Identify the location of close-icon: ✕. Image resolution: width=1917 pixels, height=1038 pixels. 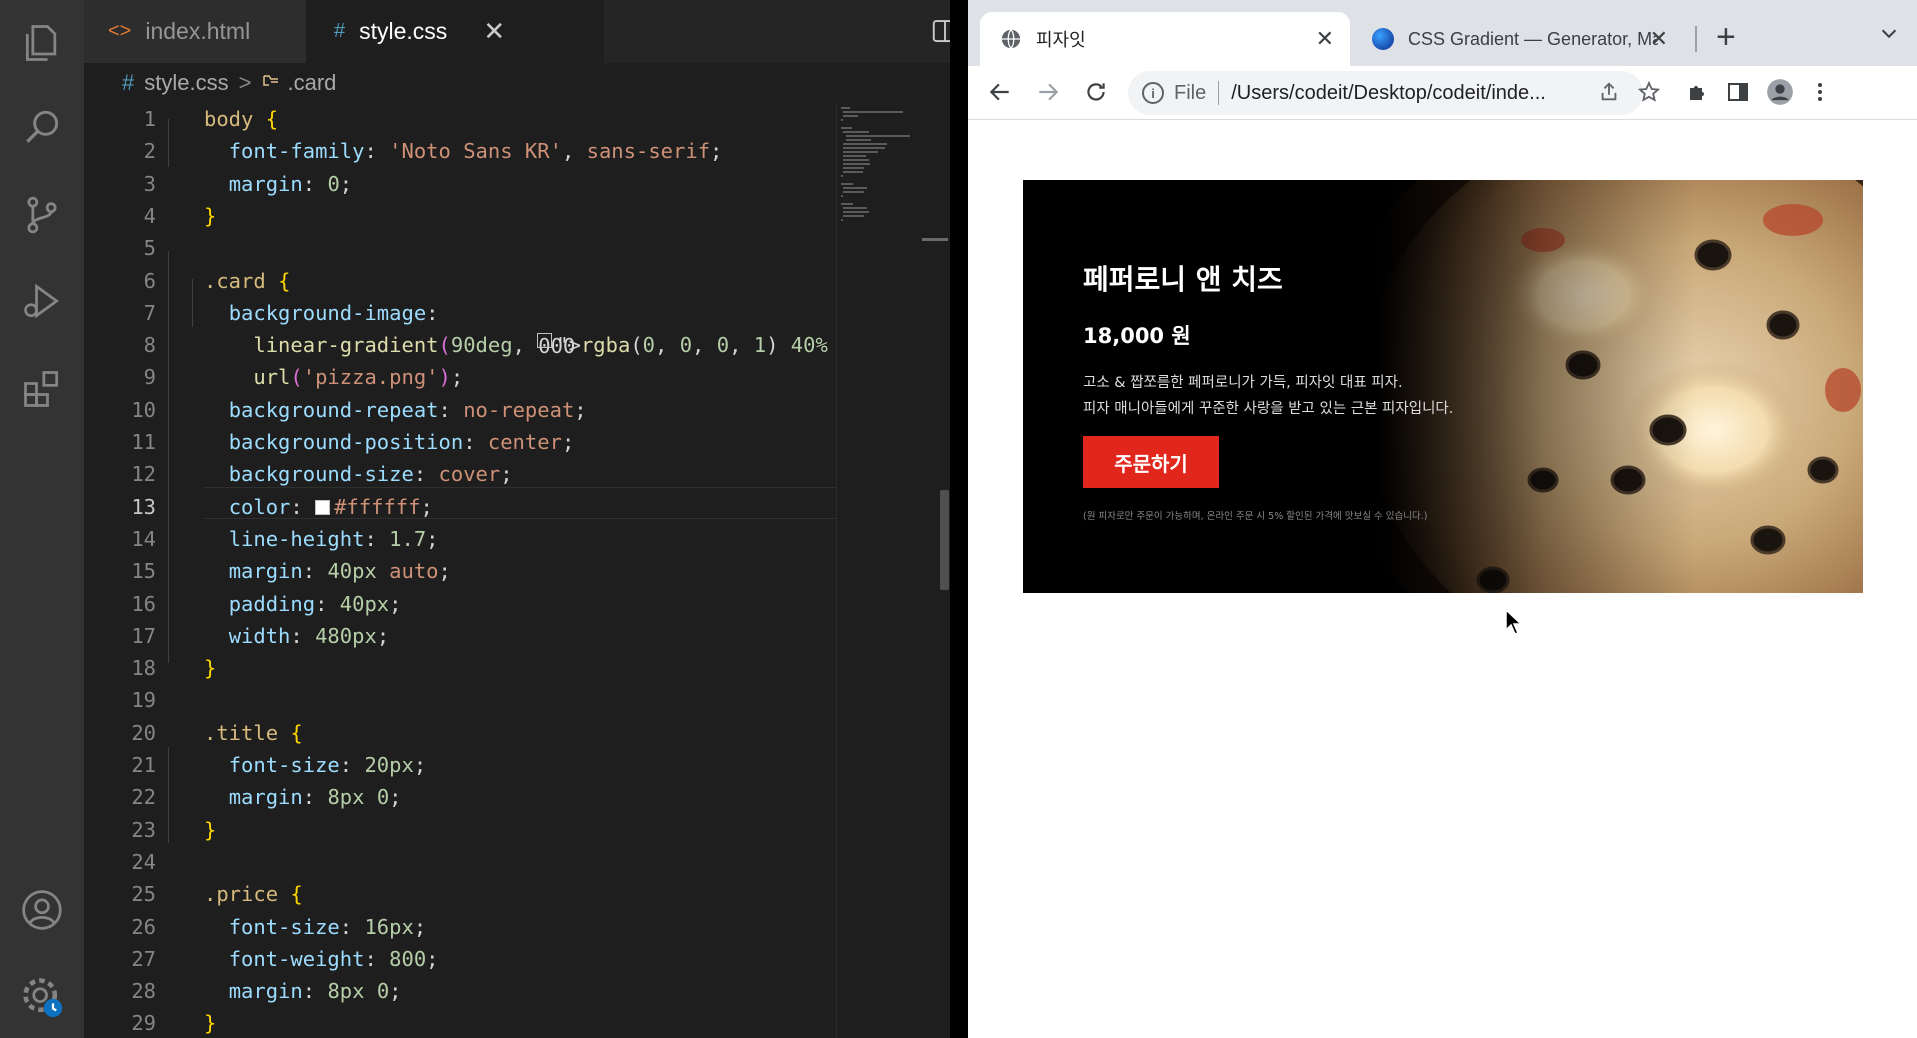
(494, 31).